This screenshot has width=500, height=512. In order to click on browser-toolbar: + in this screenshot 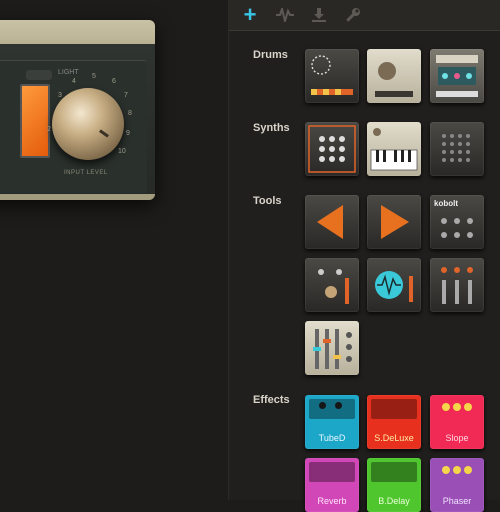, I will do `click(364, 15)`.